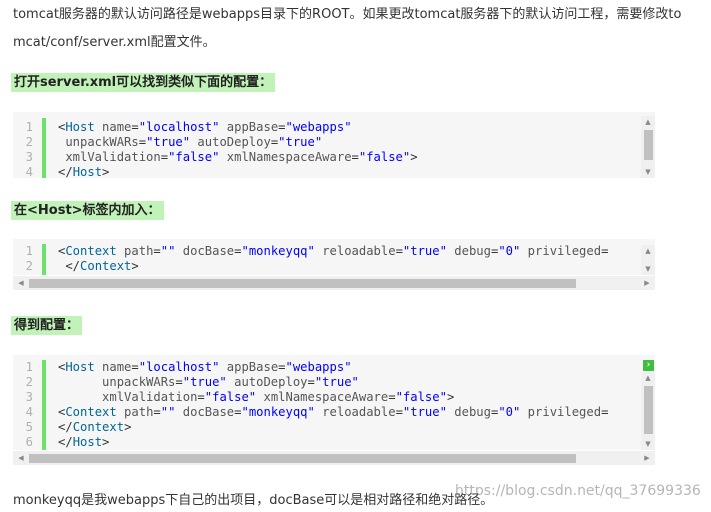 This screenshot has width=711, height=512. I want to click on line-number: 4, so click(29, 171).